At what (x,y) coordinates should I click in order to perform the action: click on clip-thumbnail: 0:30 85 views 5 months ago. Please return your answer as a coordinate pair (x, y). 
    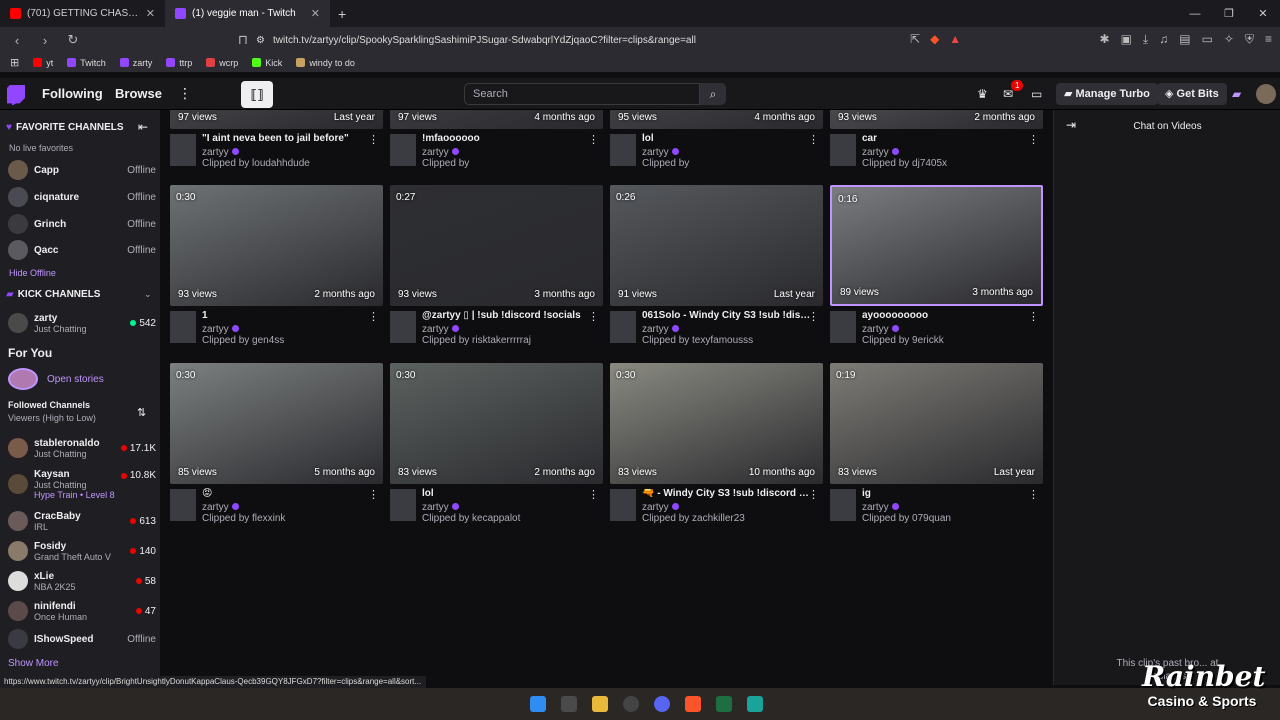
    Looking at the image, I should click on (276, 423).